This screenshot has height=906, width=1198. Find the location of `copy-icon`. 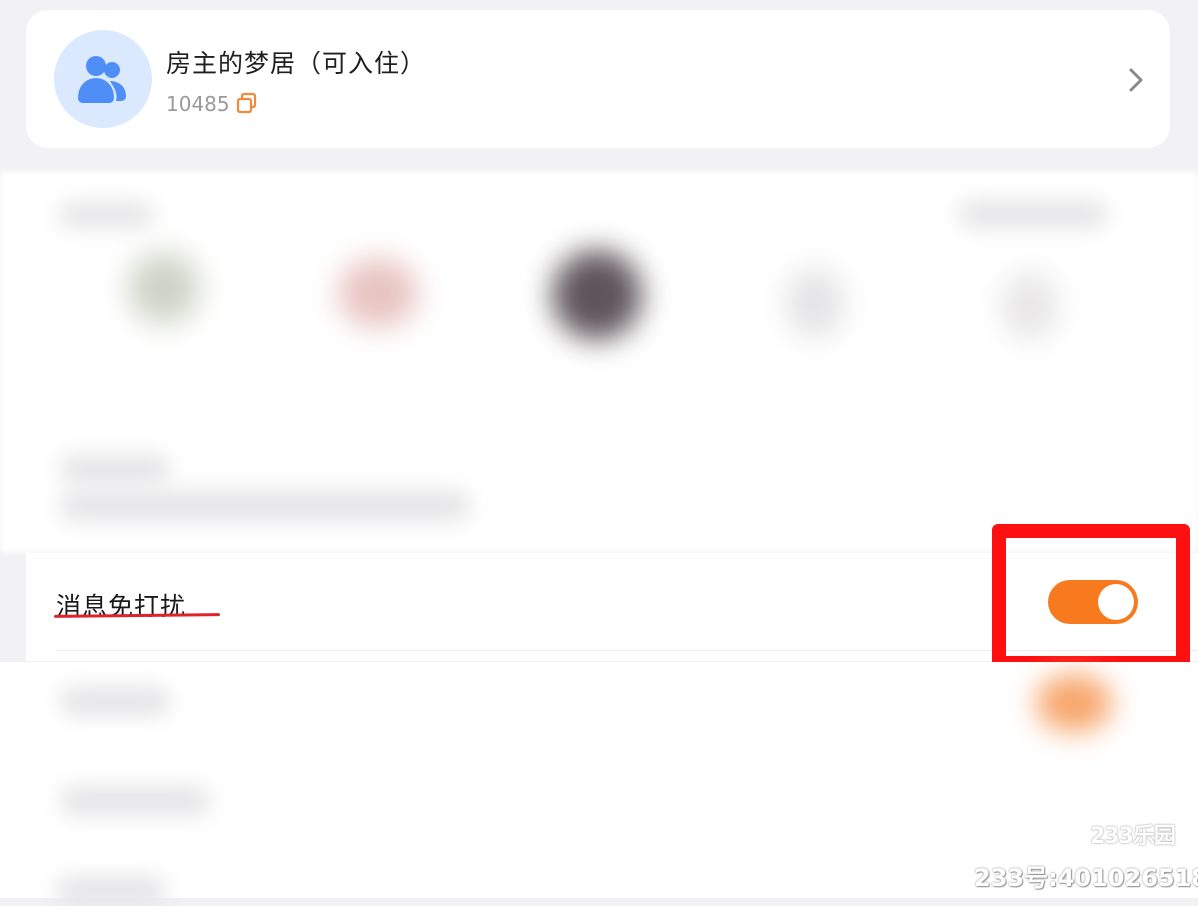

copy-icon is located at coordinates (247, 103).